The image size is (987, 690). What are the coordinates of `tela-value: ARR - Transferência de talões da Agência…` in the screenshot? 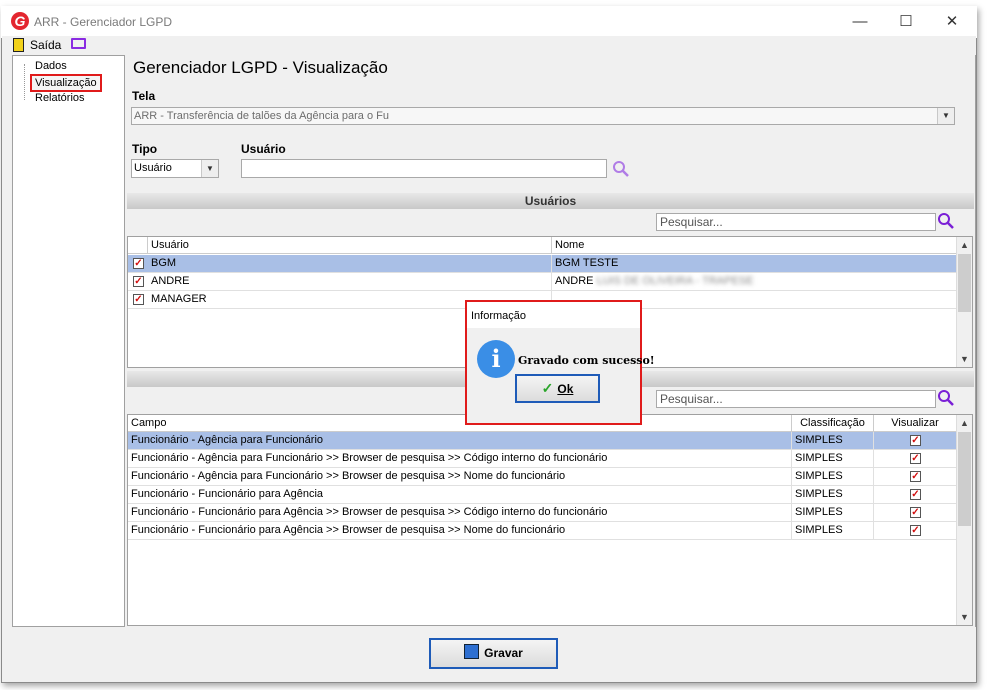 It's located at (261, 116).